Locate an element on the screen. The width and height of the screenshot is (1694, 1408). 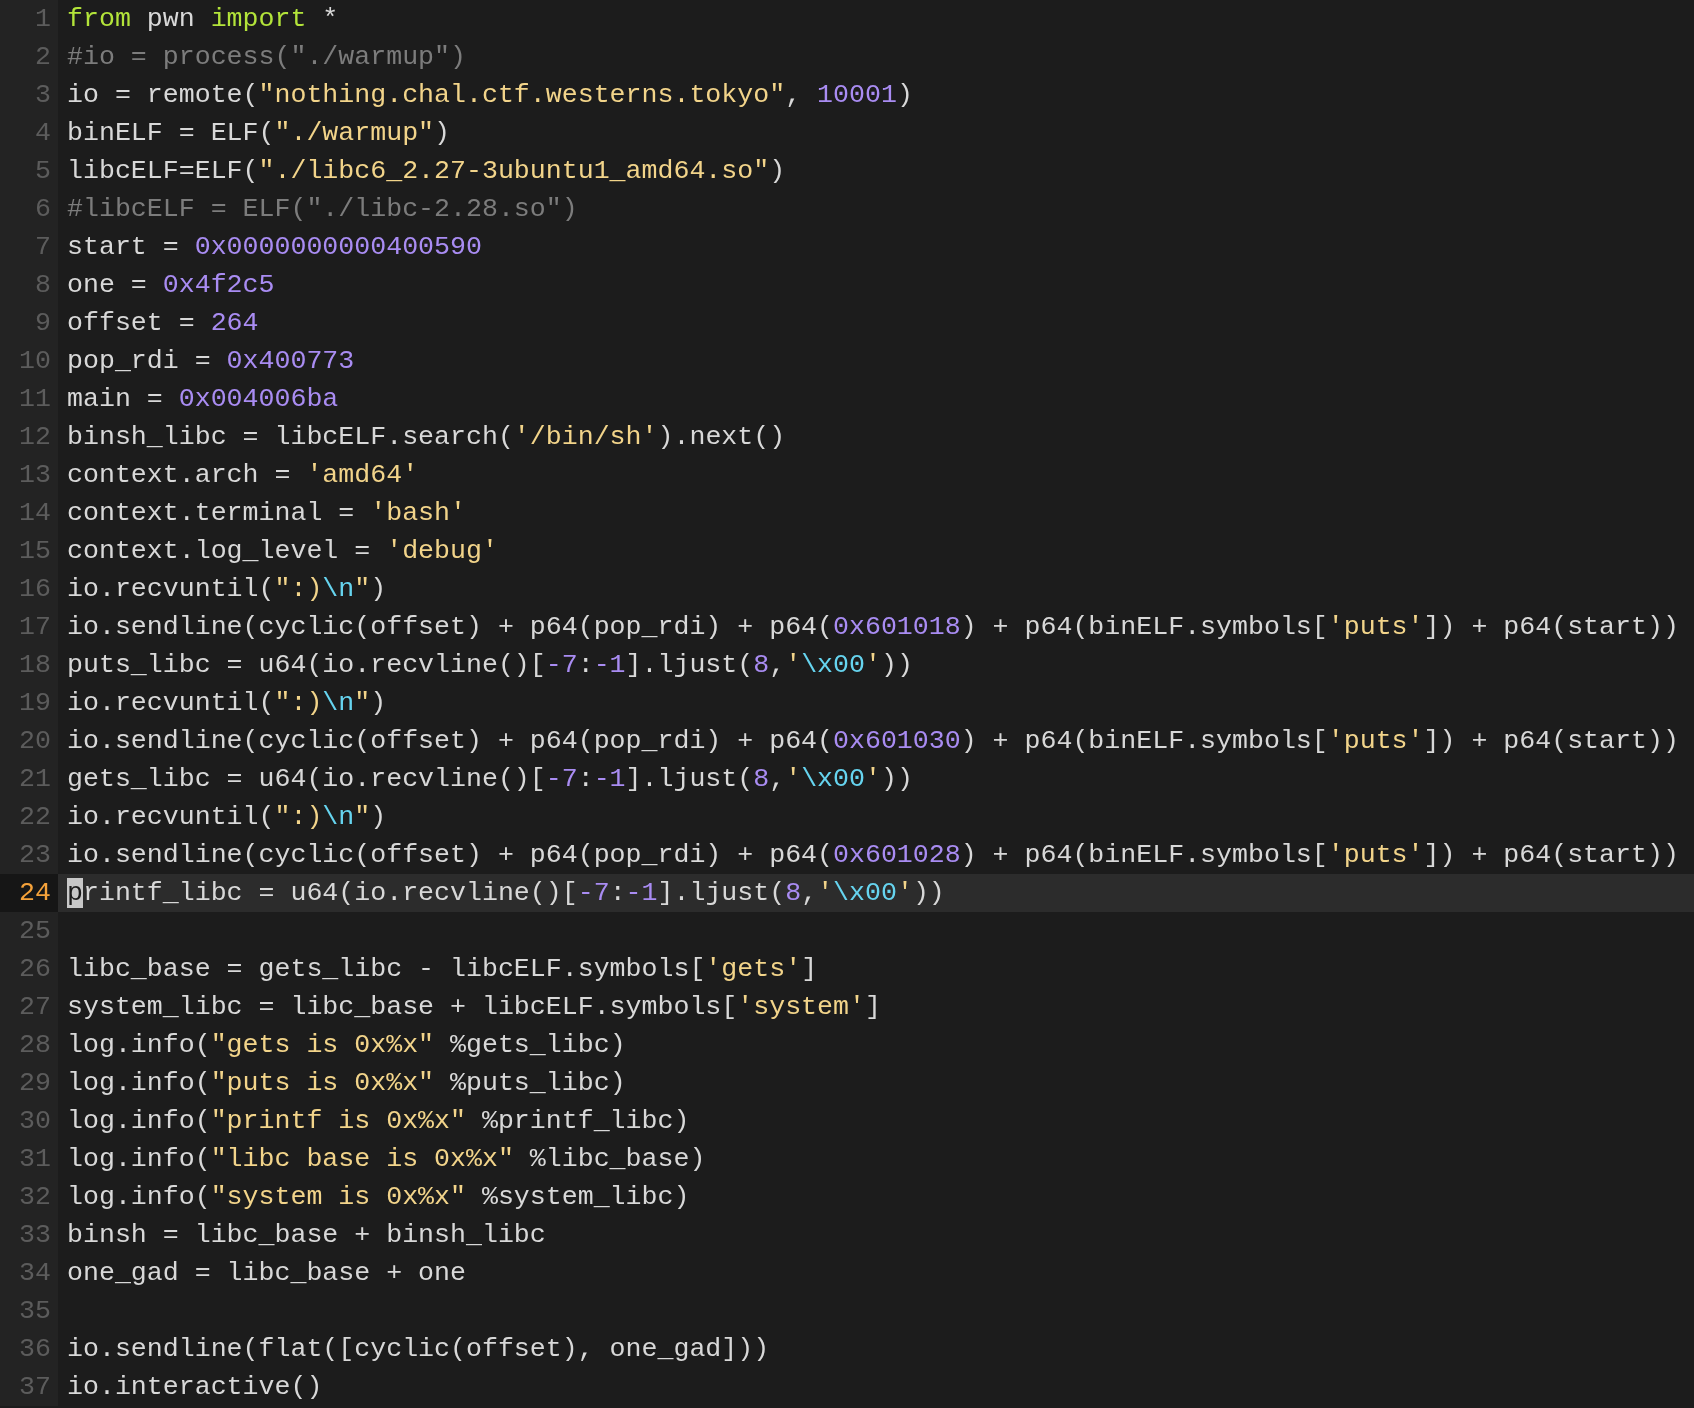
line-number: 3 is located at coordinates (29, 95).